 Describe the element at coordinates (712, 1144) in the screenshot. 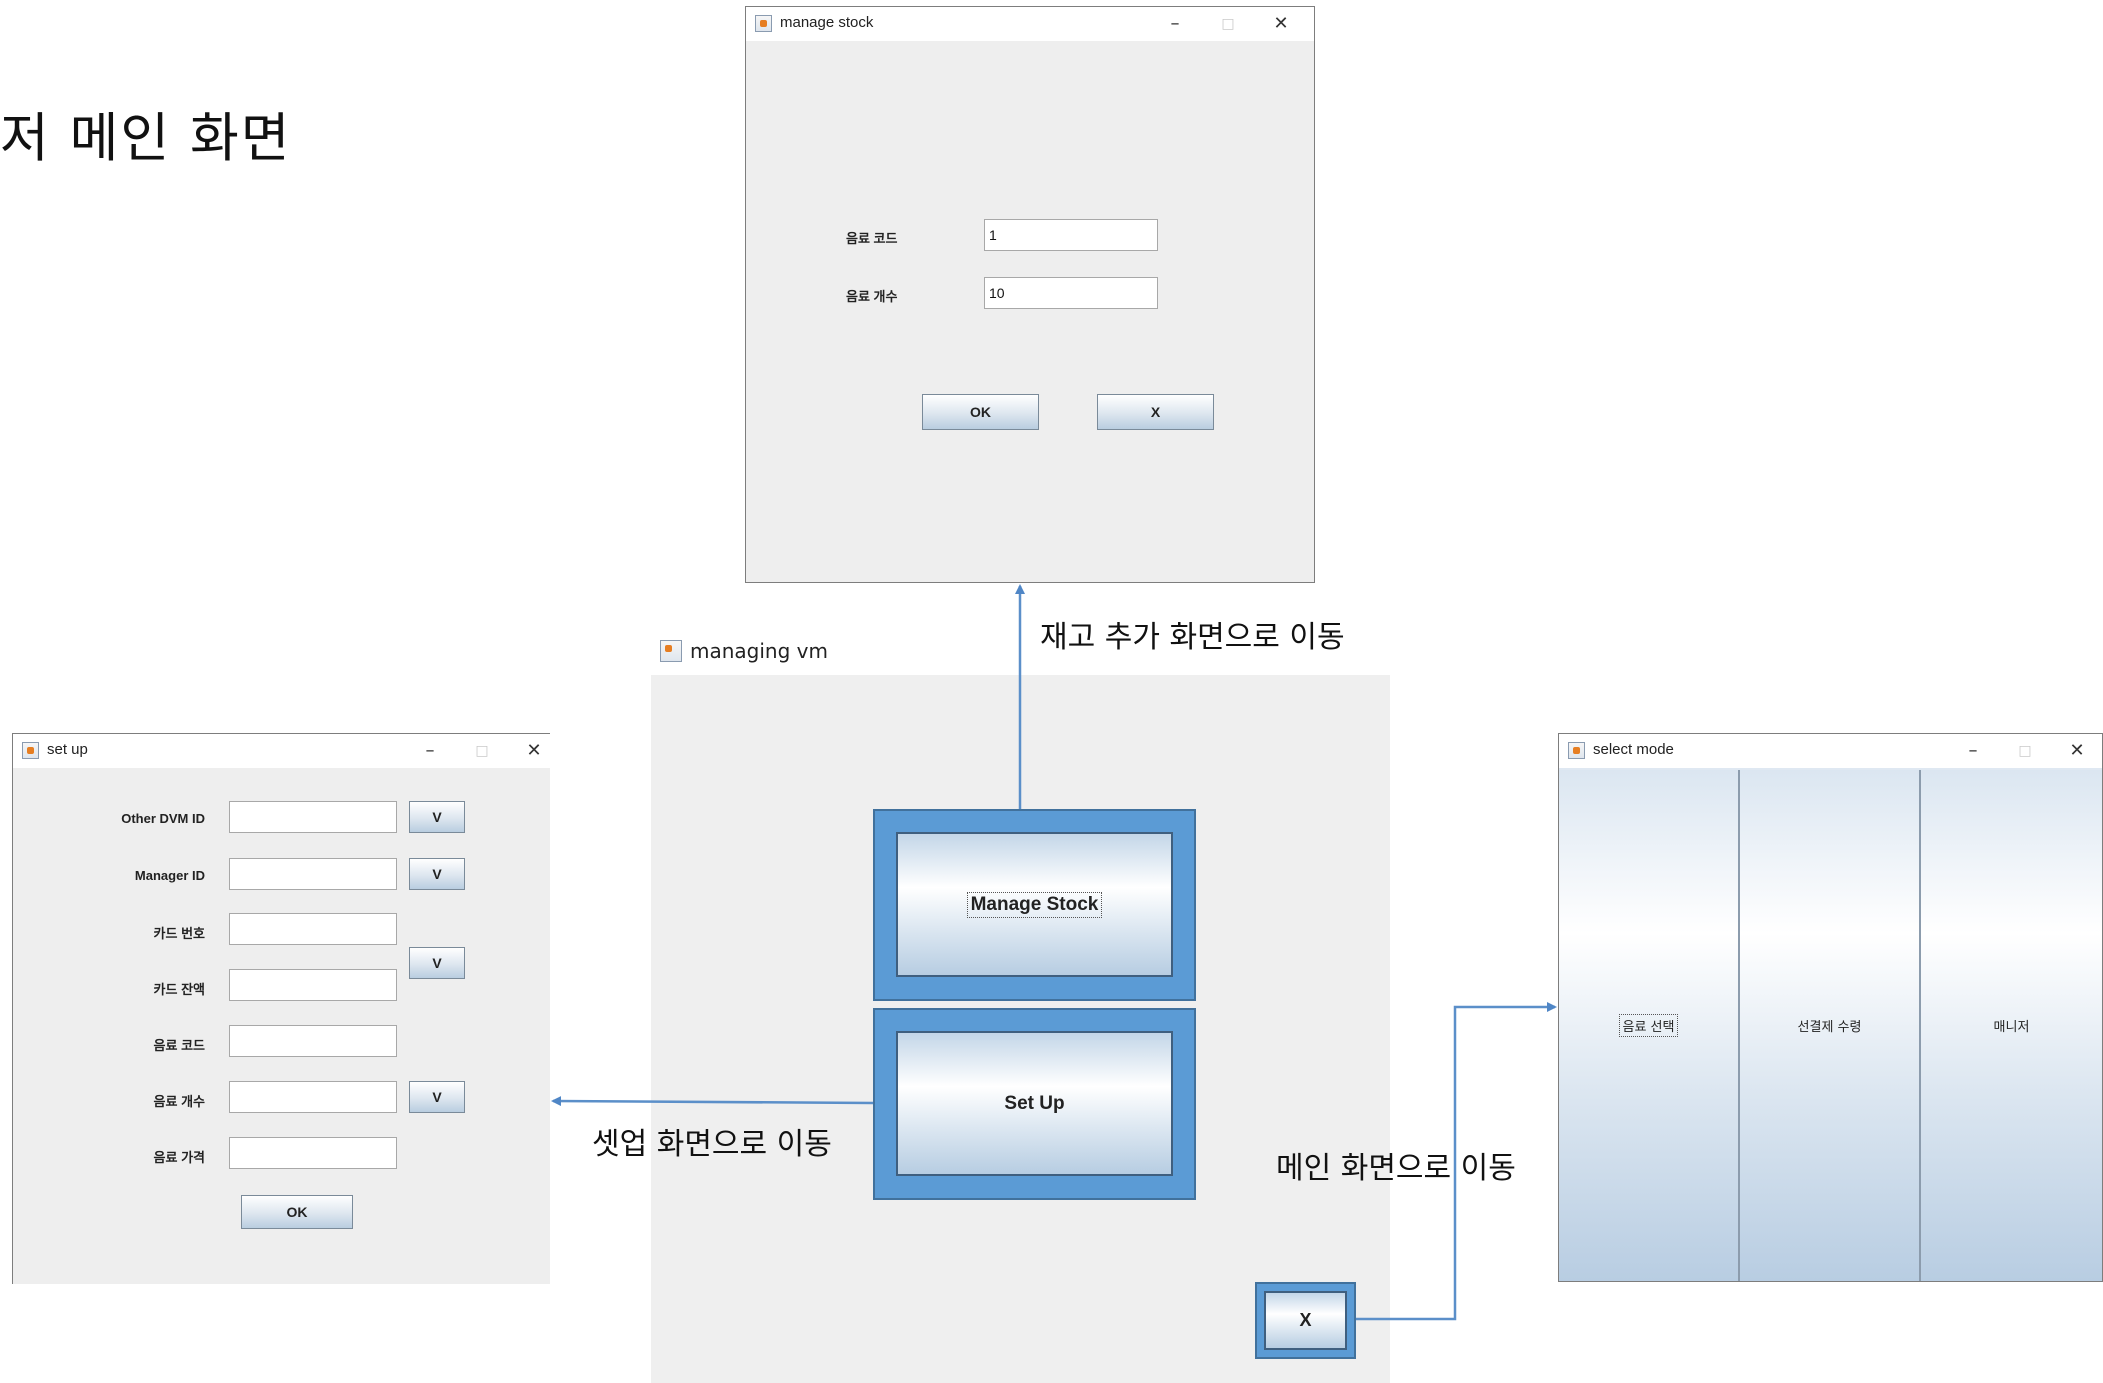

I see `annotation-to-setup: 셋업 화면으로 이동` at that location.